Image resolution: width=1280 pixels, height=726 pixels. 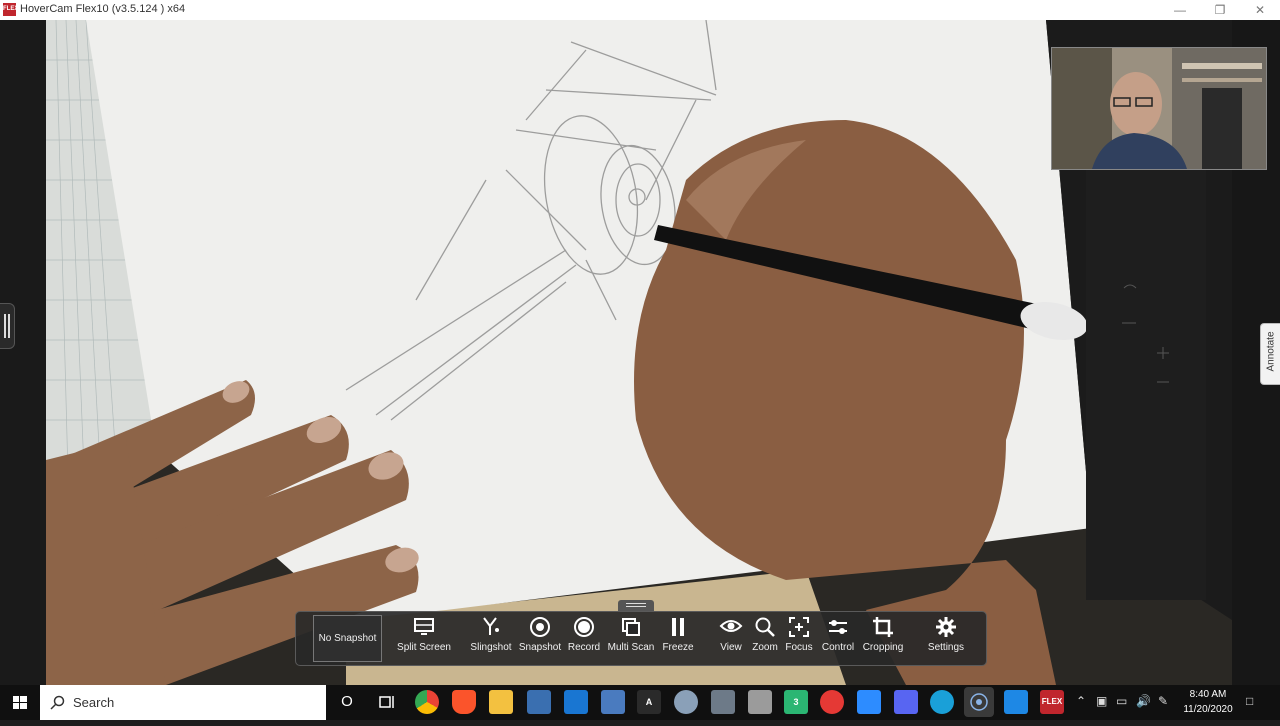 What do you see at coordinates (979, 702) in the screenshot?
I see `hovercam-taskbar-icon` at bounding box center [979, 702].